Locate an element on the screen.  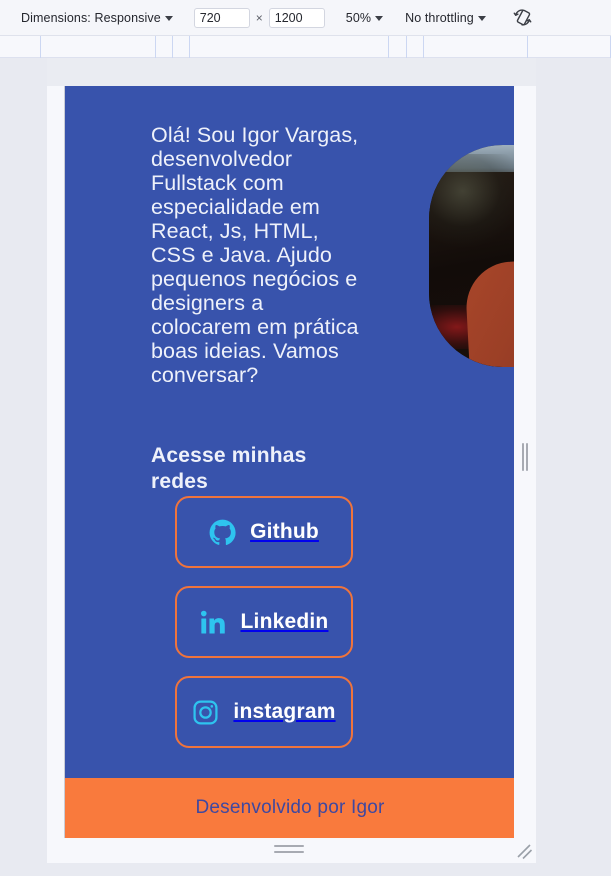
throttling-label: No throttling is located at coordinates (439, 17).